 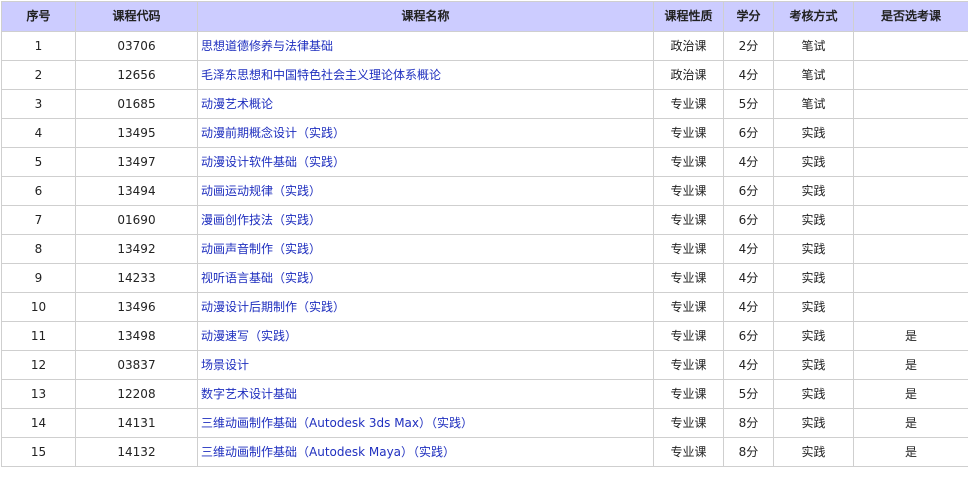 What do you see at coordinates (426, 365) in the screenshot?
I see `cell-course-name: 场景设计` at bounding box center [426, 365].